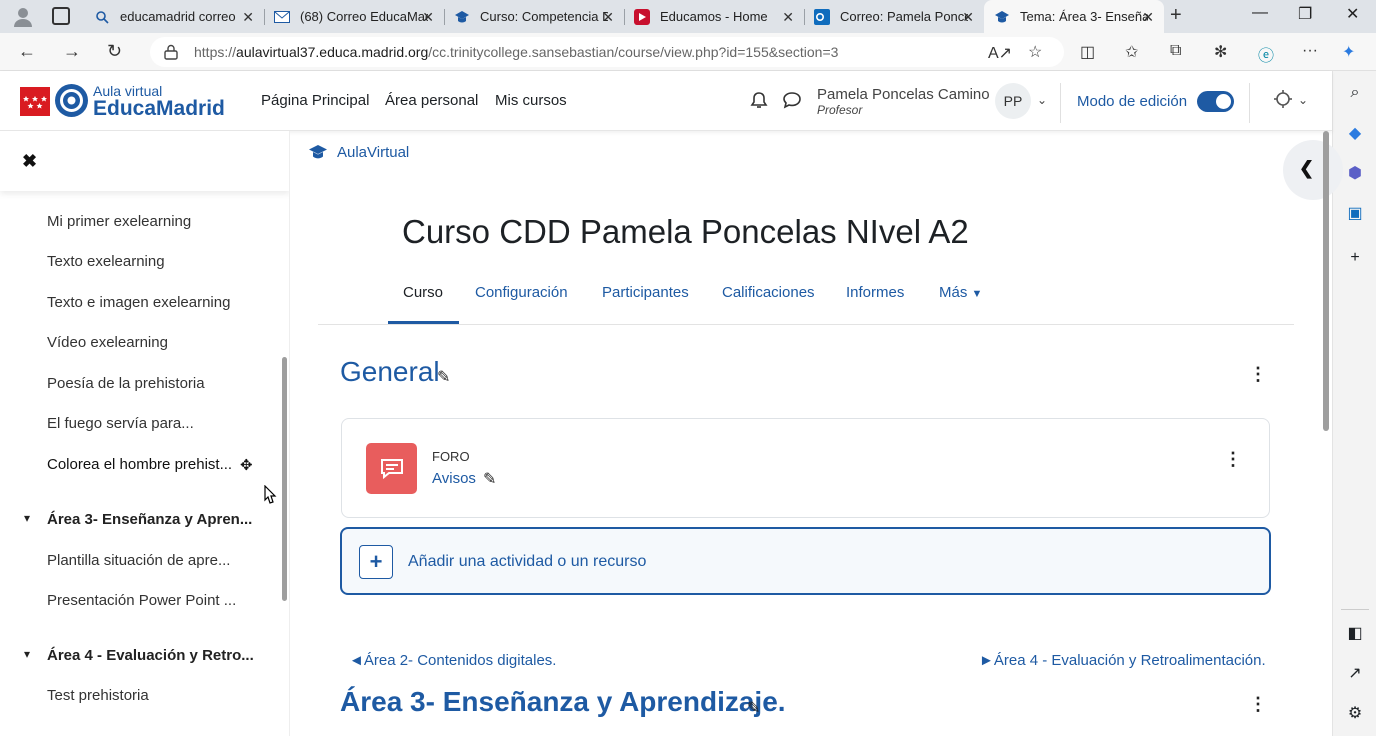  I want to click on external-link-icon: ↗, so click(1355, 673).